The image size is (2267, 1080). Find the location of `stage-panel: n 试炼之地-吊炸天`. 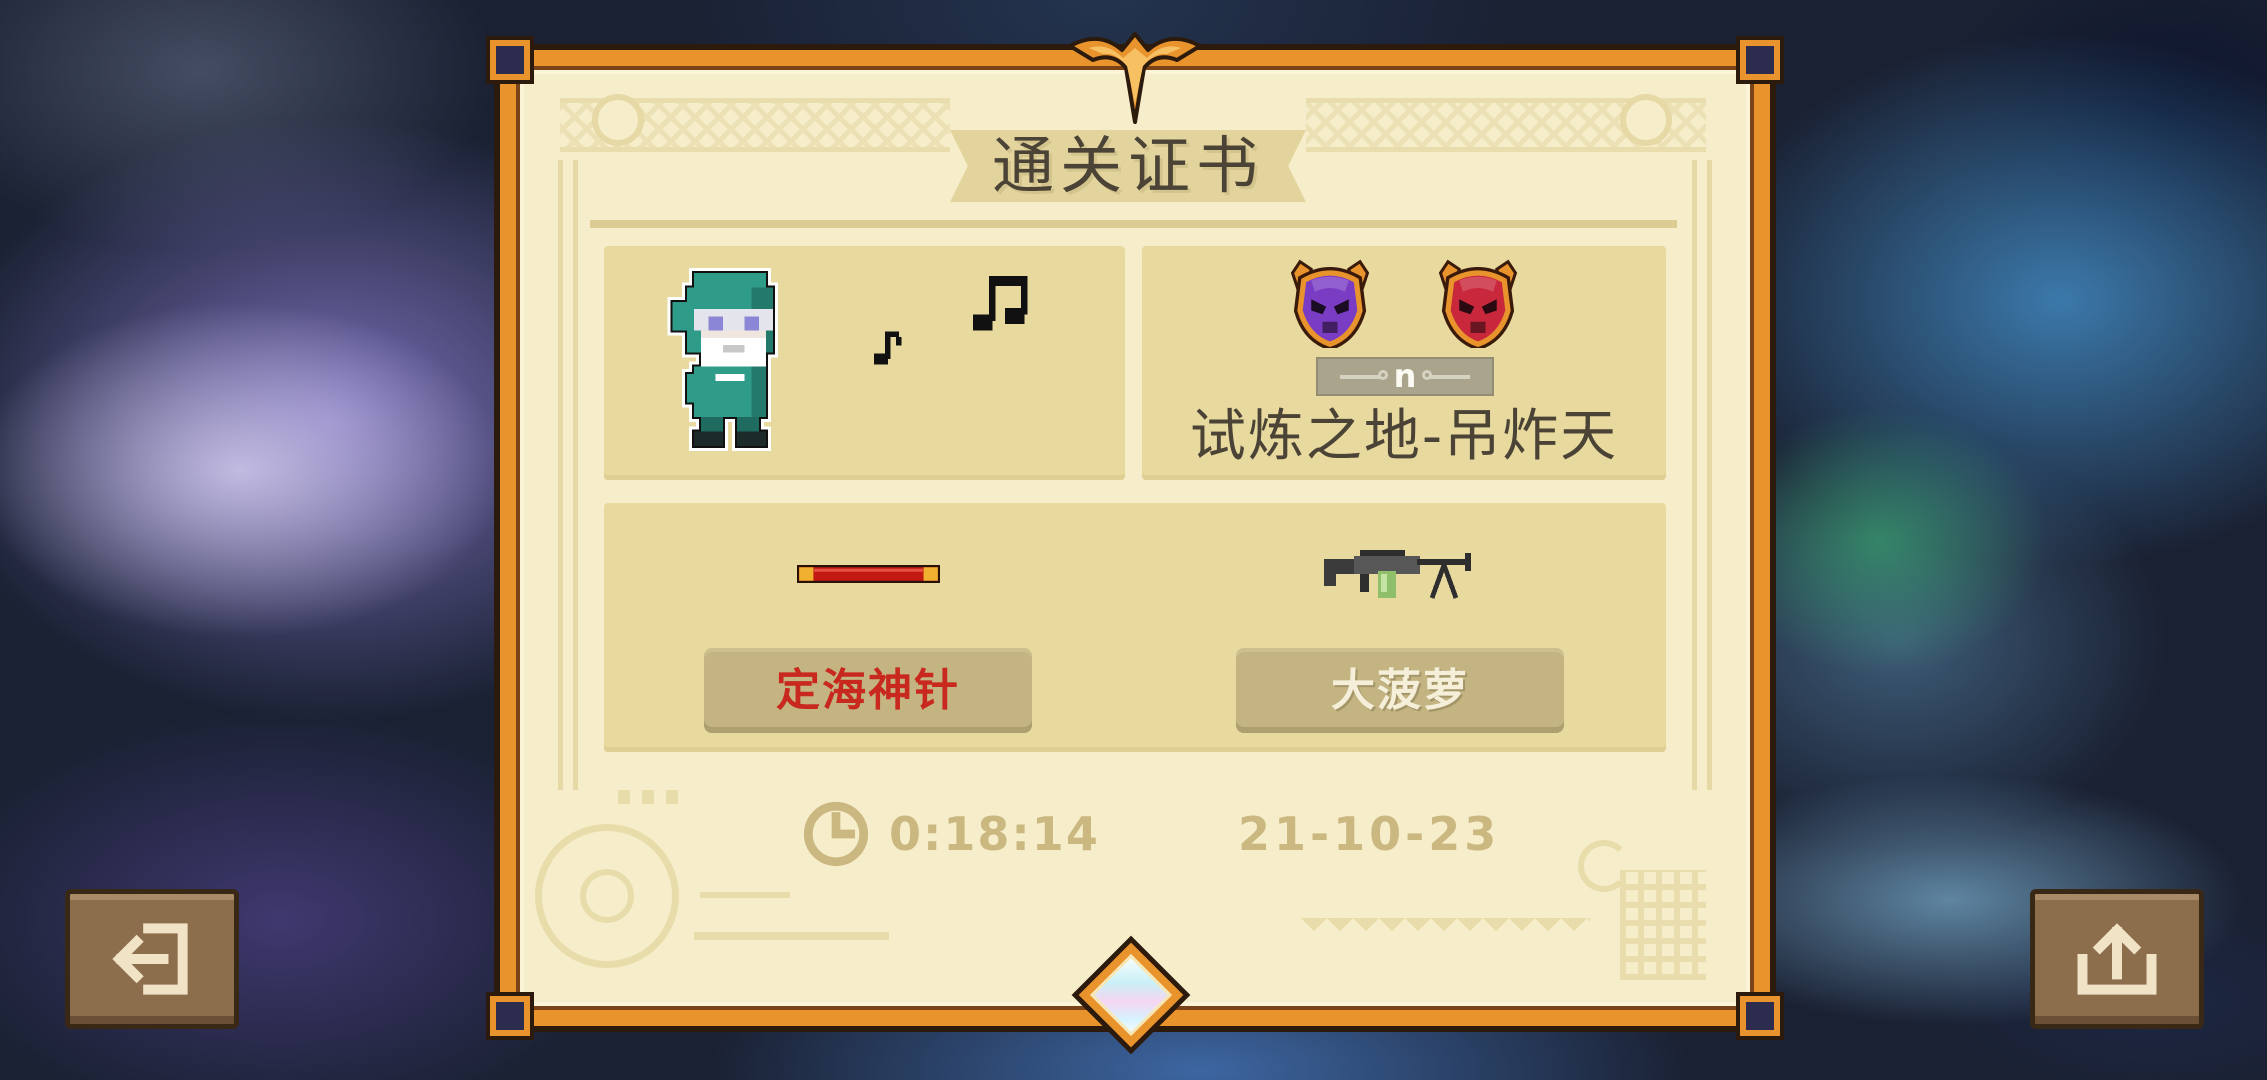

stage-panel: n 试炼之地-吊炸天 is located at coordinates (1404, 363).